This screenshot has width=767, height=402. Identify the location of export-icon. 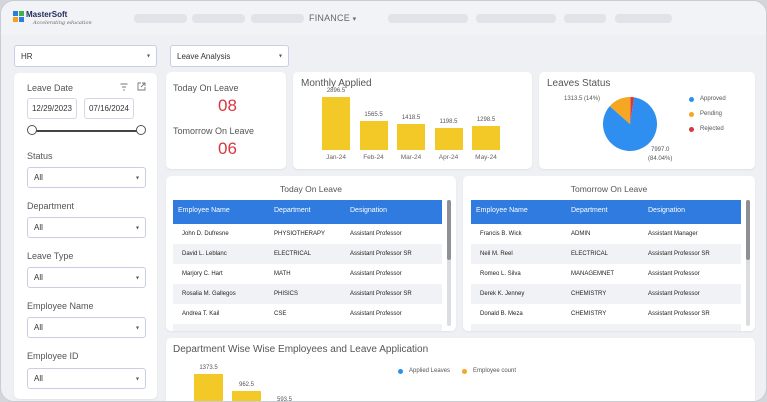
(141, 86).